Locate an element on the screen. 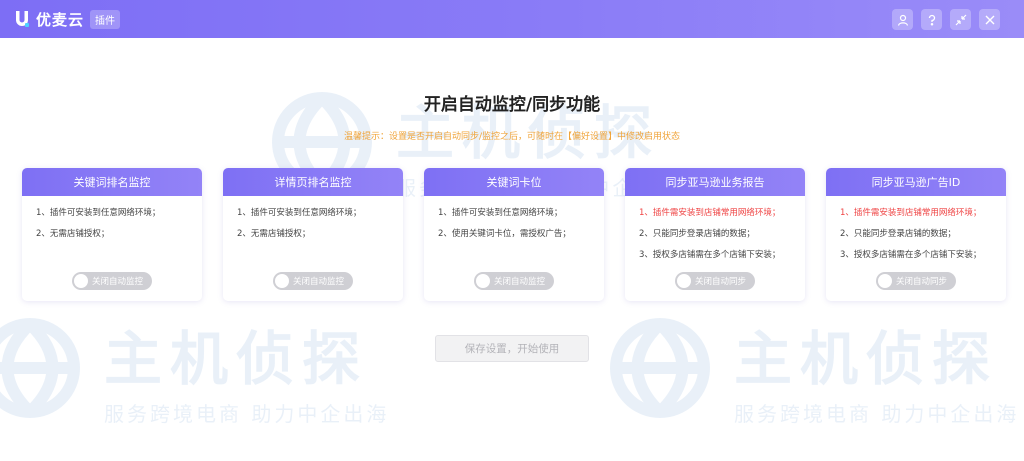 This screenshot has height=461, width=1024. minimize-icon is located at coordinates (961, 20).